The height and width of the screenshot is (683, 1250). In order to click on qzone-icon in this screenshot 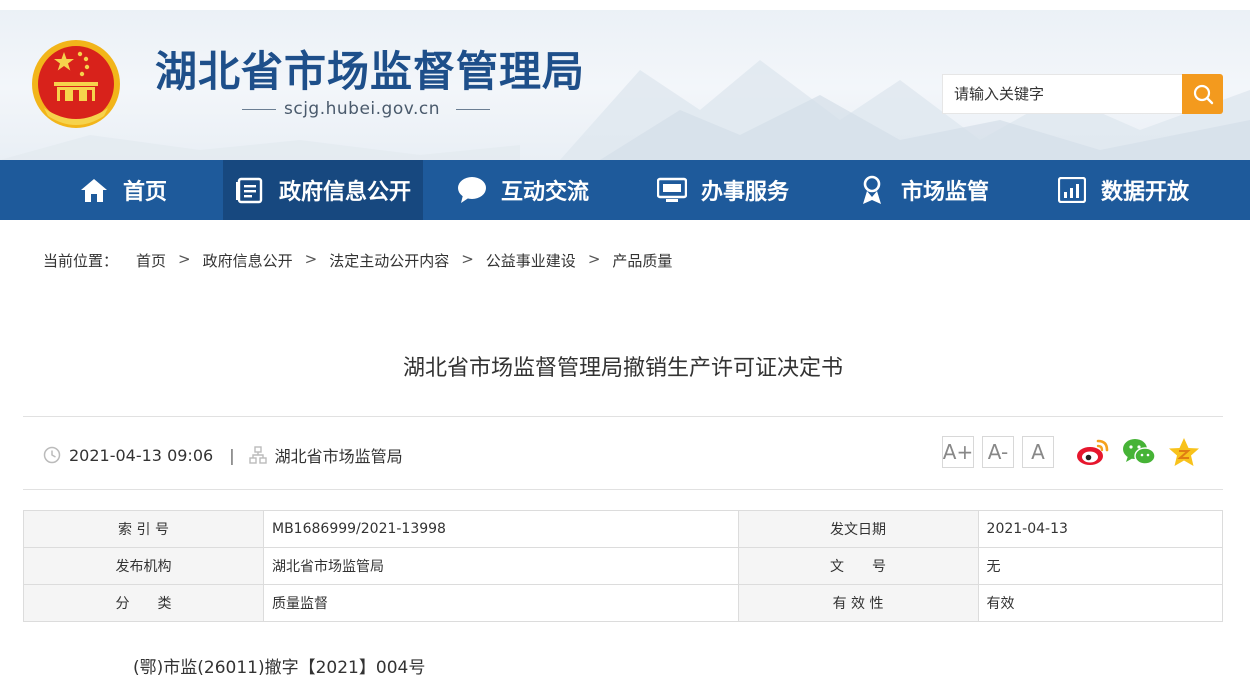, I will do `click(1184, 452)`.